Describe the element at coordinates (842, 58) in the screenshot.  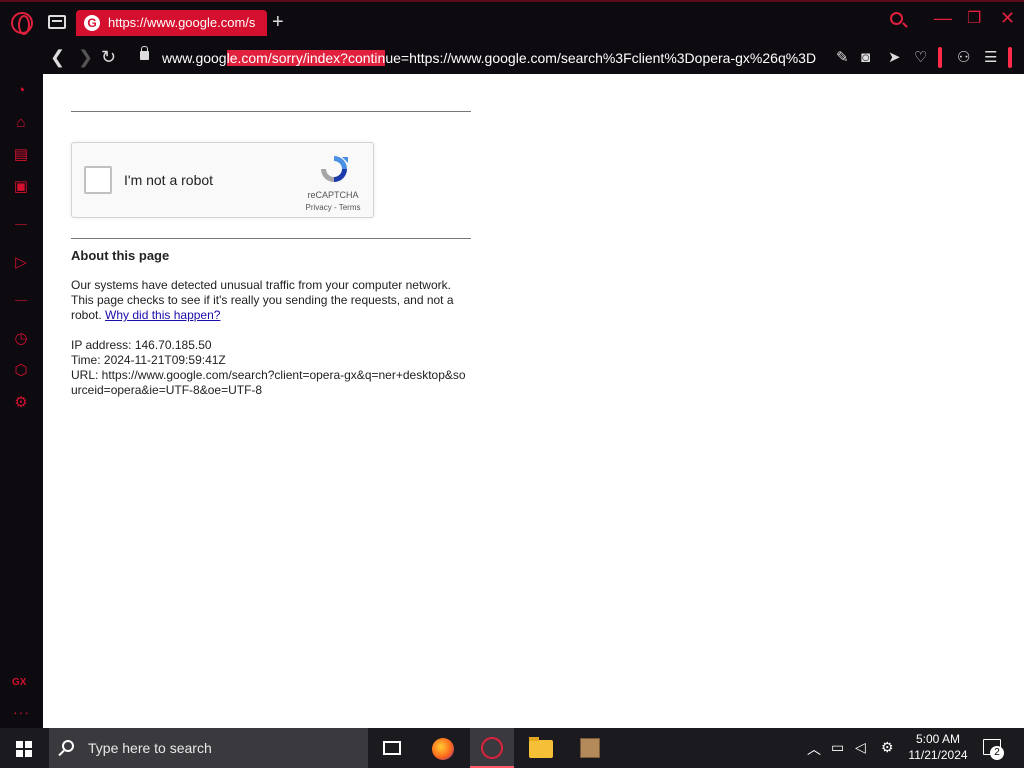
I see `edit-icon: ✎` at that location.